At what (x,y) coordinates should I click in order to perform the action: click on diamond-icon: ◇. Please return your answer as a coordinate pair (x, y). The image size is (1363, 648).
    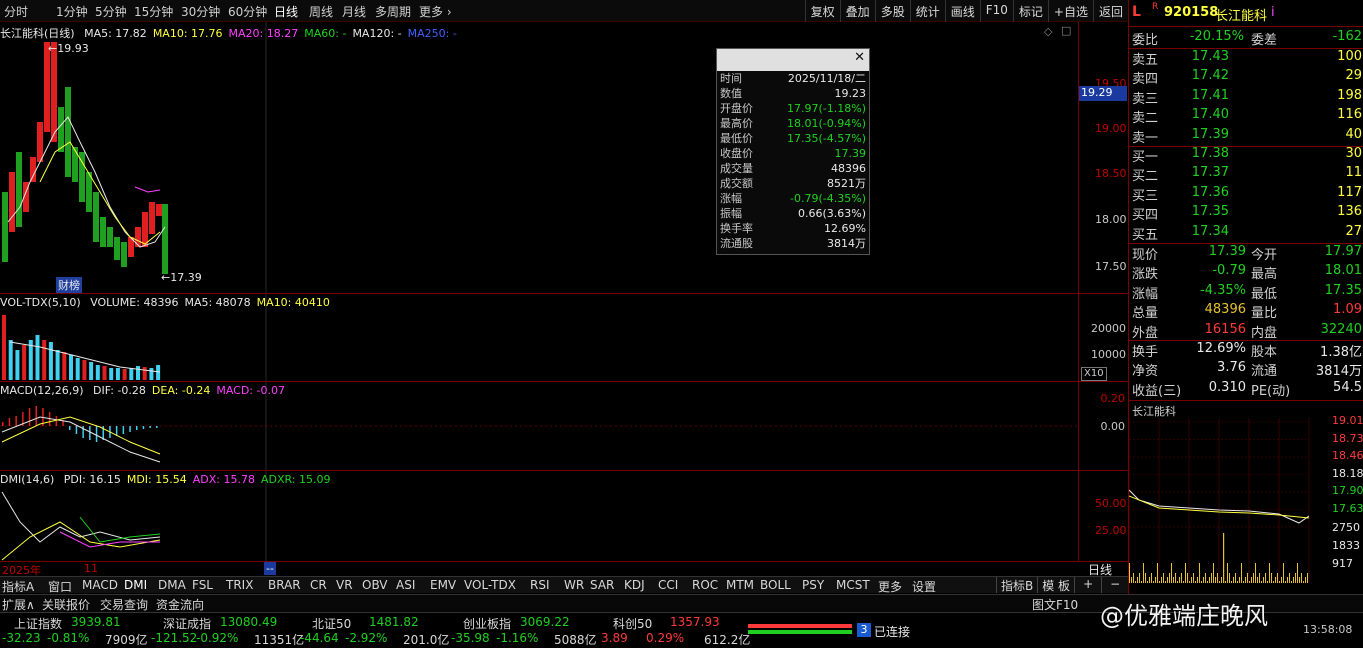
    Looking at the image, I should click on (1048, 31).